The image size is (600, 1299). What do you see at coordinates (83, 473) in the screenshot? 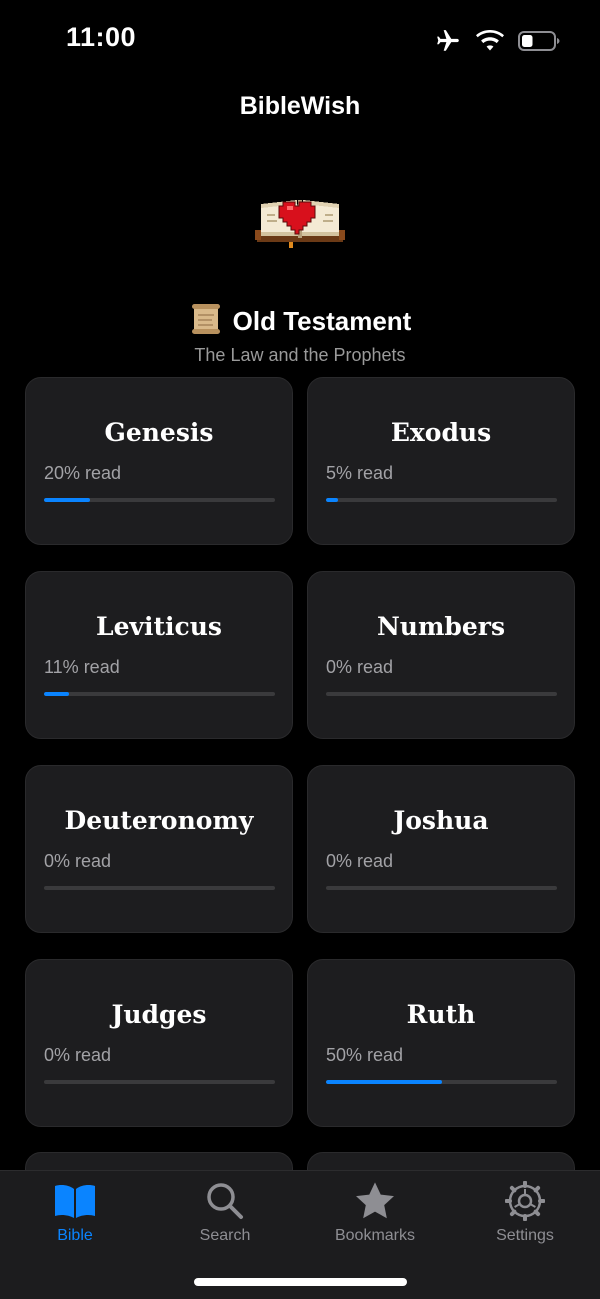
I see `book-progress-text: 20% read` at bounding box center [83, 473].